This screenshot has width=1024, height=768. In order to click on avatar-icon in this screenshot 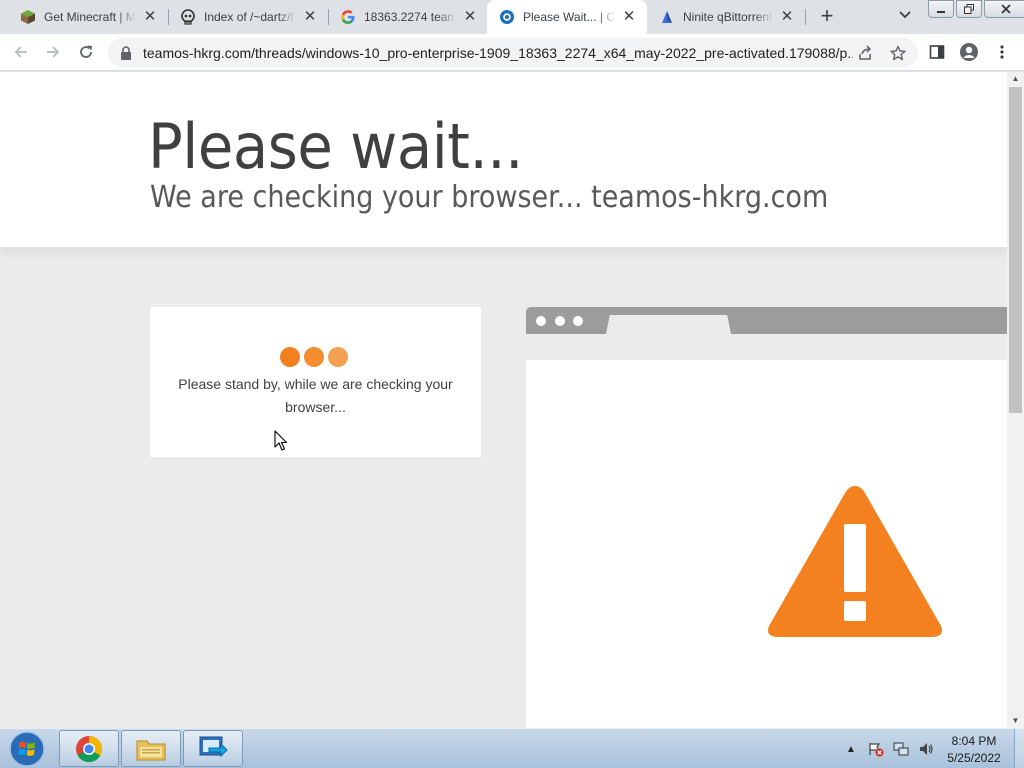, I will do `click(969, 52)`.